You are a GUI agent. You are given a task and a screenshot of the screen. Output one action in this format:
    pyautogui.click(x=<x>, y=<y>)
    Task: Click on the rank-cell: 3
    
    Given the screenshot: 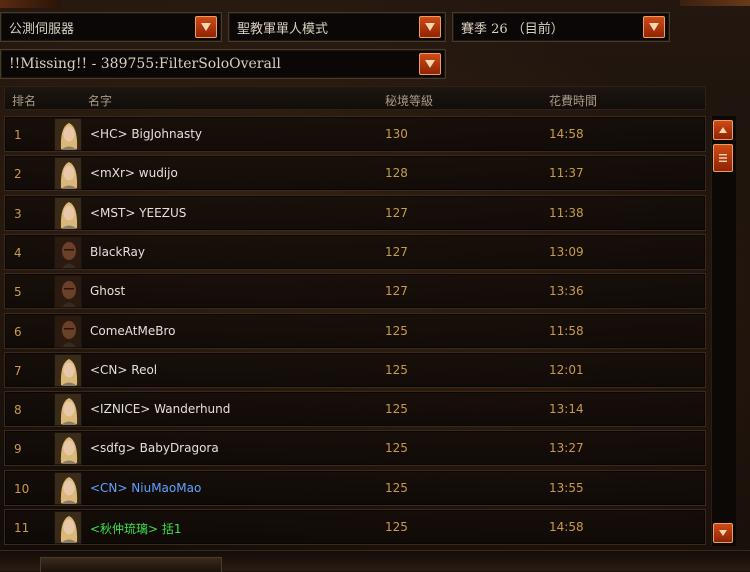 What is the action you would take?
    pyautogui.click(x=18, y=213)
    